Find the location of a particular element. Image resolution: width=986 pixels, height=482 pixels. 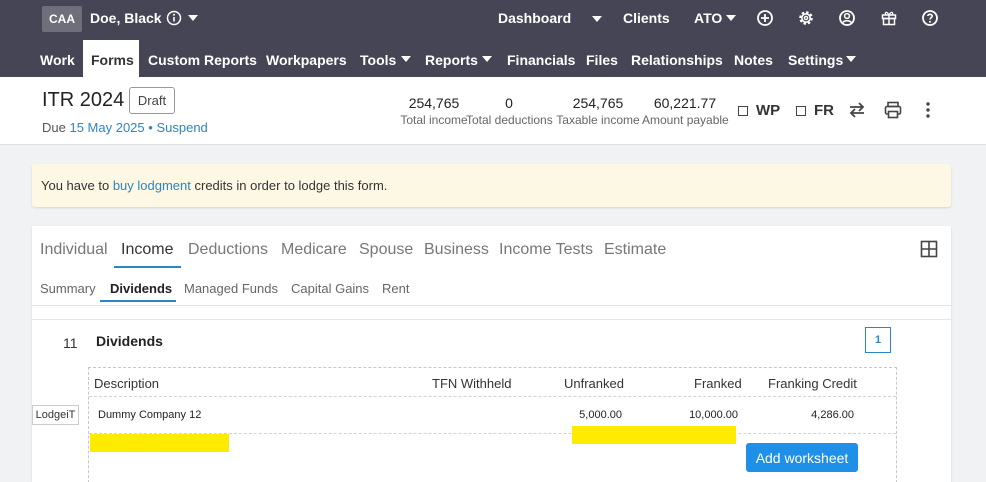

tab-medicare: Medicare is located at coordinates (314, 250).